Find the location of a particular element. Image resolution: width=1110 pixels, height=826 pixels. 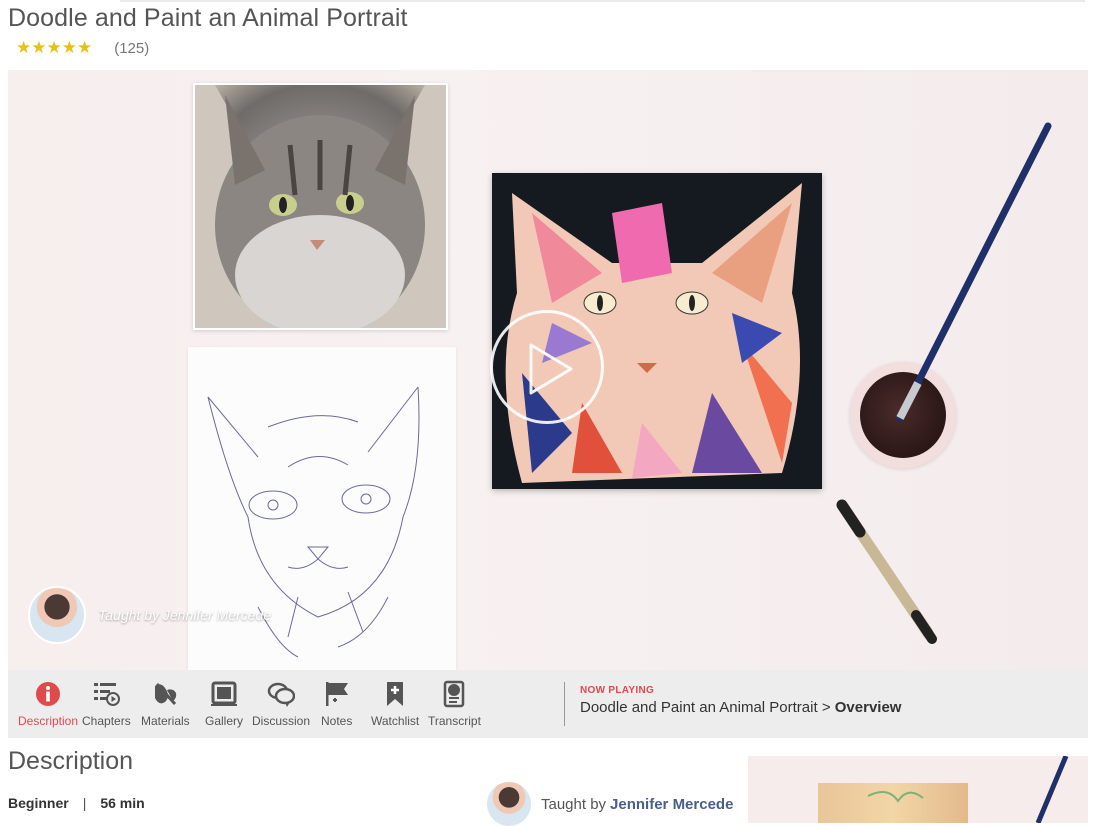

bookmark-icon is located at coordinates (395, 694).